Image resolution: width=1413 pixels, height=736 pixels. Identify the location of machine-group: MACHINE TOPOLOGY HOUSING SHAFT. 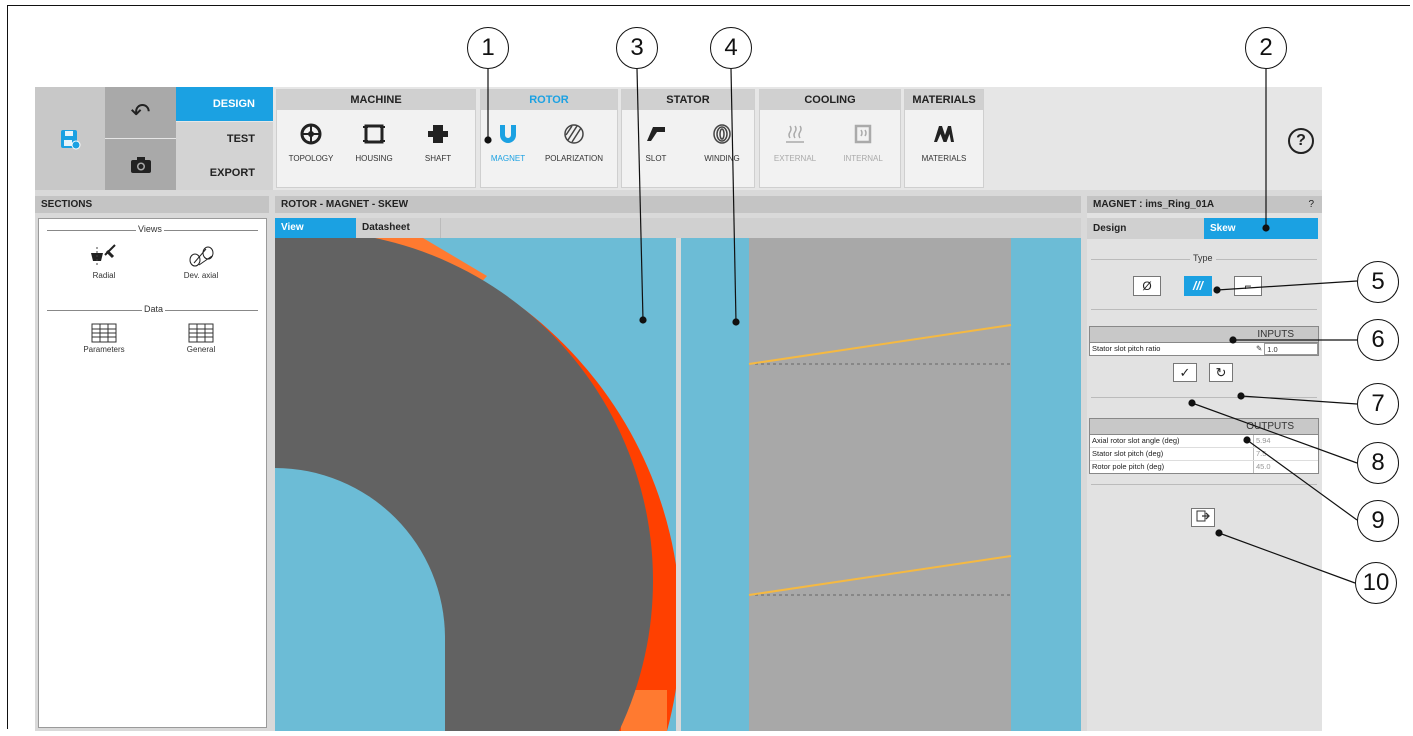
(376, 138).